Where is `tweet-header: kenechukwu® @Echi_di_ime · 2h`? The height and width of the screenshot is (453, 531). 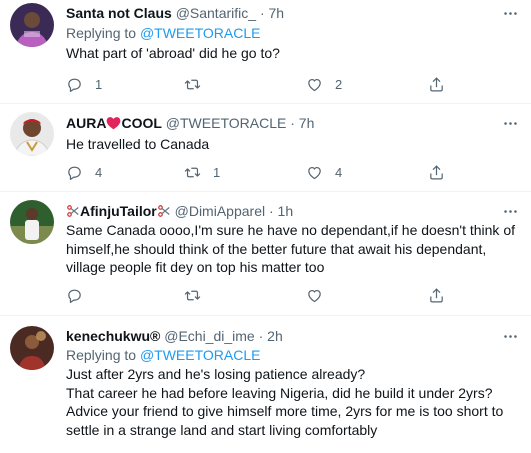 tweet-header: kenechukwu® @Echi_di_ime · 2h is located at coordinates (174, 336).